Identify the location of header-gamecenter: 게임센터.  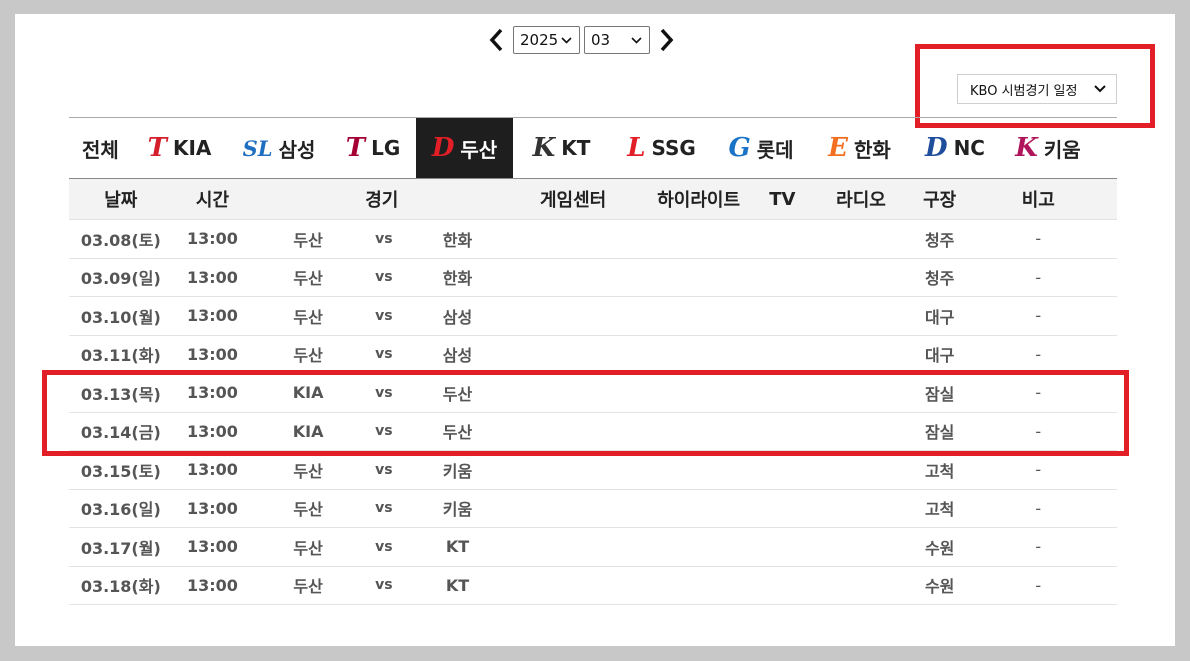
(573, 200).